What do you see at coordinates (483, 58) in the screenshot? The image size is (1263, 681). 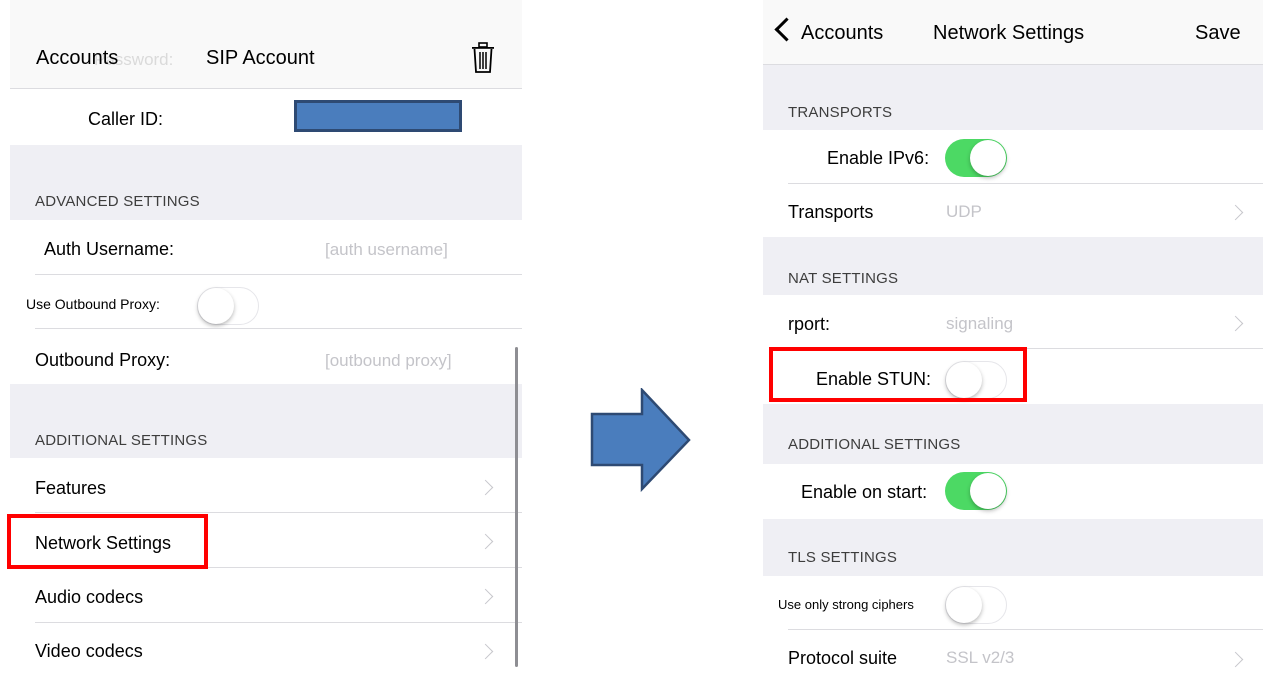 I see `trash-icon` at bounding box center [483, 58].